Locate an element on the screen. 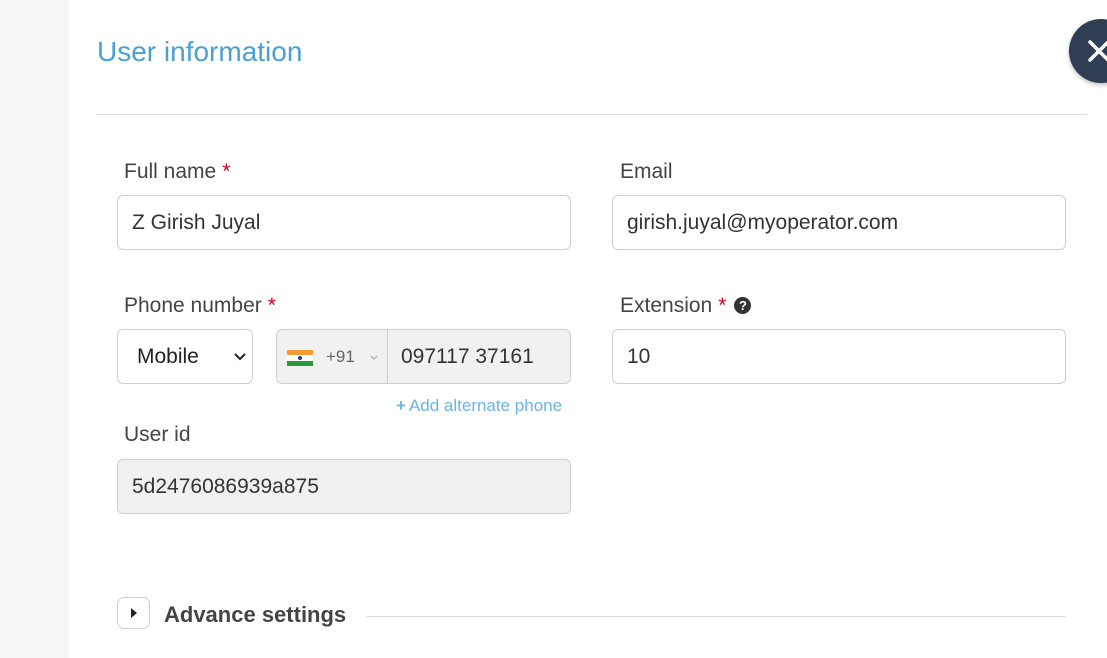 The width and height of the screenshot is (1107, 658). dial-code: +91 is located at coordinates (340, 356).